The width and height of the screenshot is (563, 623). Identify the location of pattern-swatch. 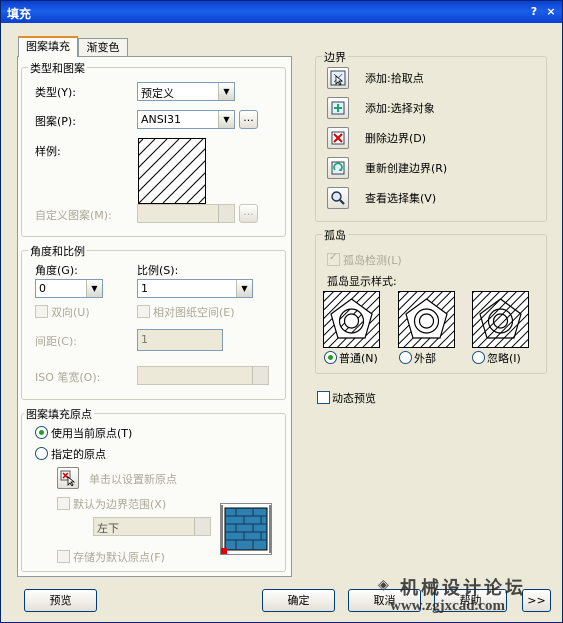
(172, 171).